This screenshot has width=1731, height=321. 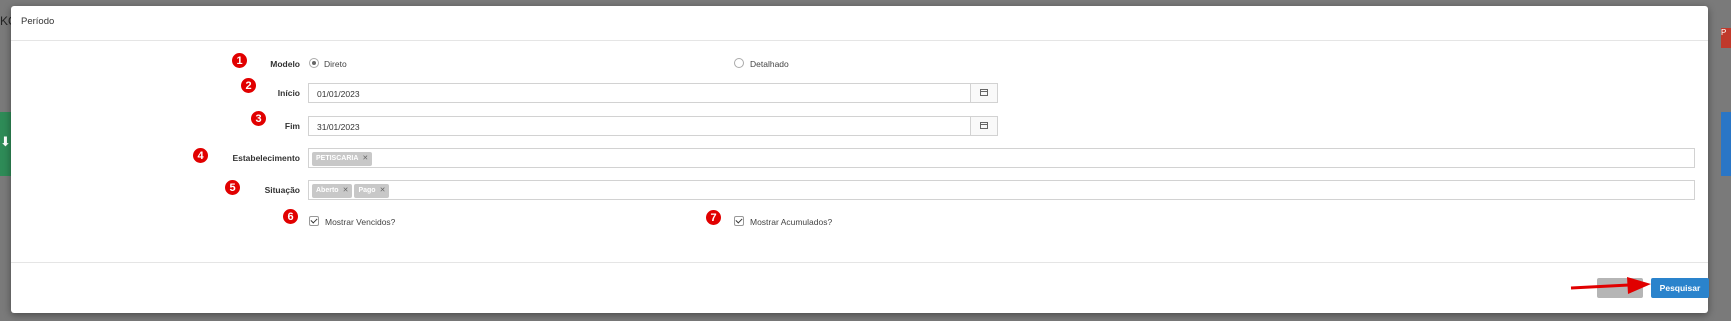 I want to click on modelo-direto-label: Direto, so click(x=335, y=64).